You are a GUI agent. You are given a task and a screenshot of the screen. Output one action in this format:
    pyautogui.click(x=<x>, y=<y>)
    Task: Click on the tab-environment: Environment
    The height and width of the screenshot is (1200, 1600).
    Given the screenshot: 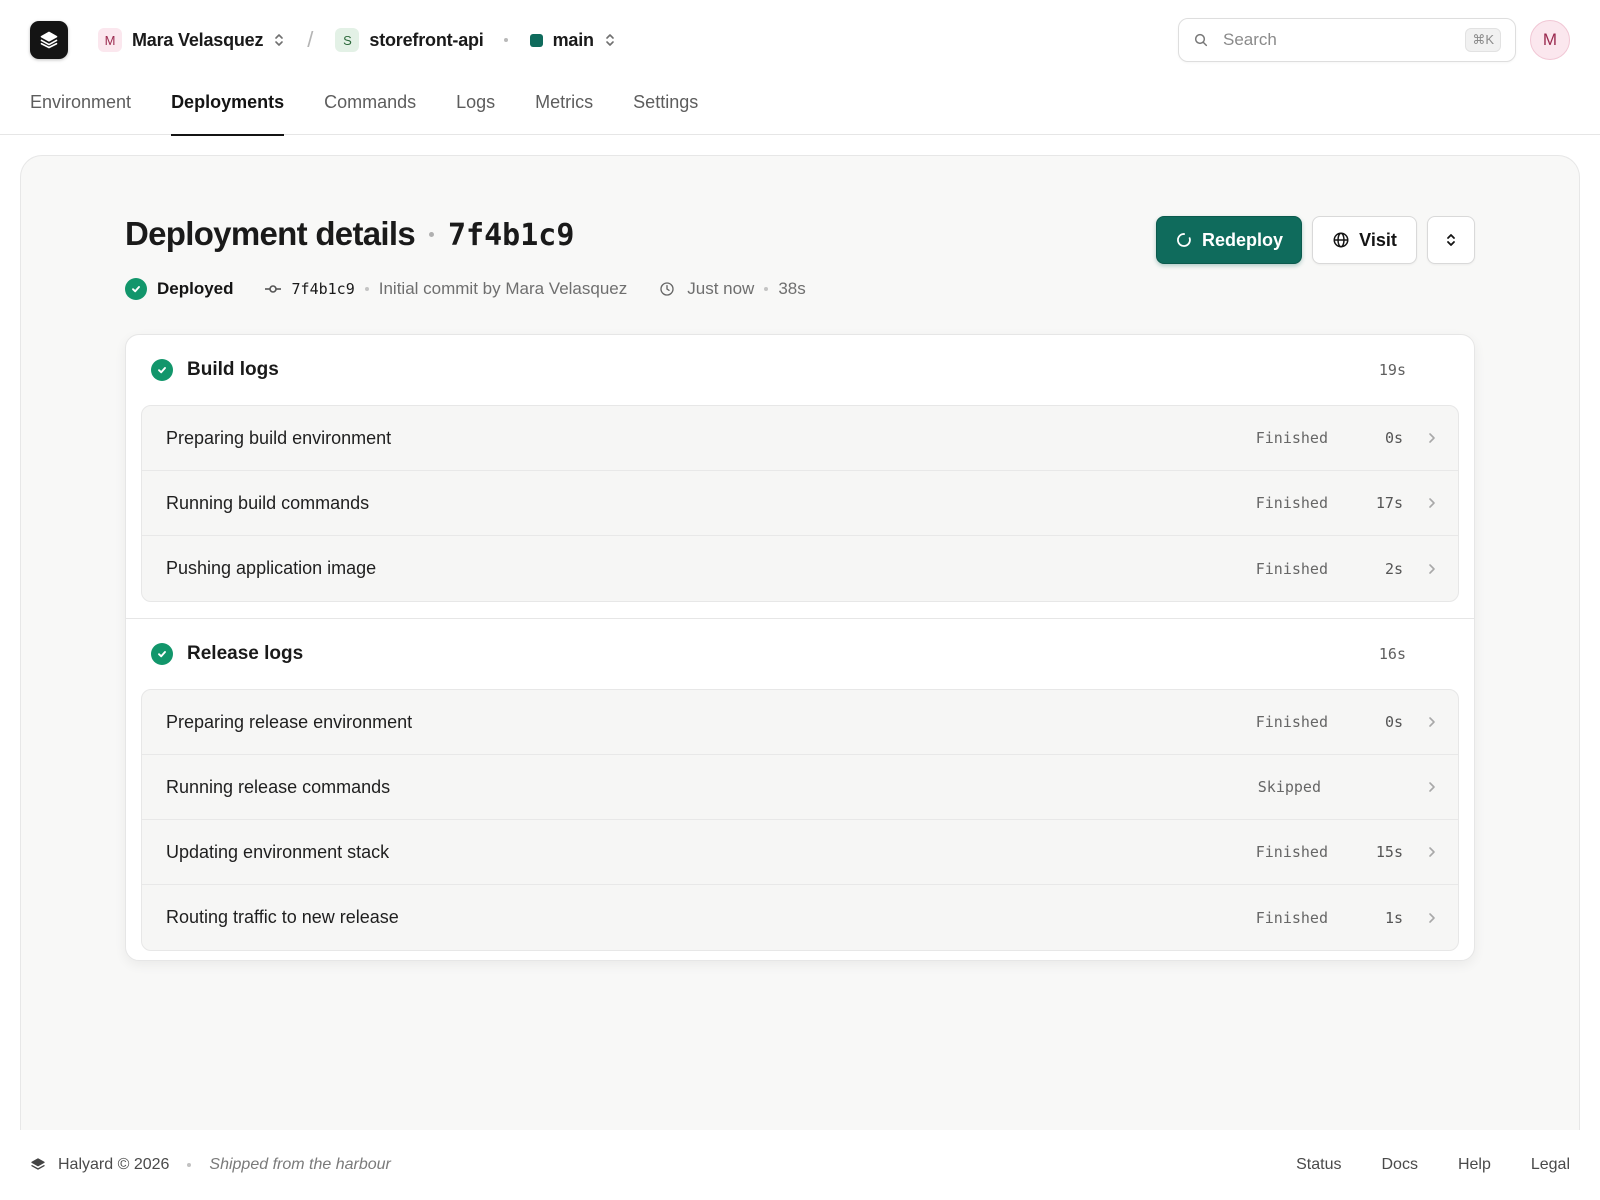 What is the action you would take?
    pyautogui.click(x=80, y=107)
    